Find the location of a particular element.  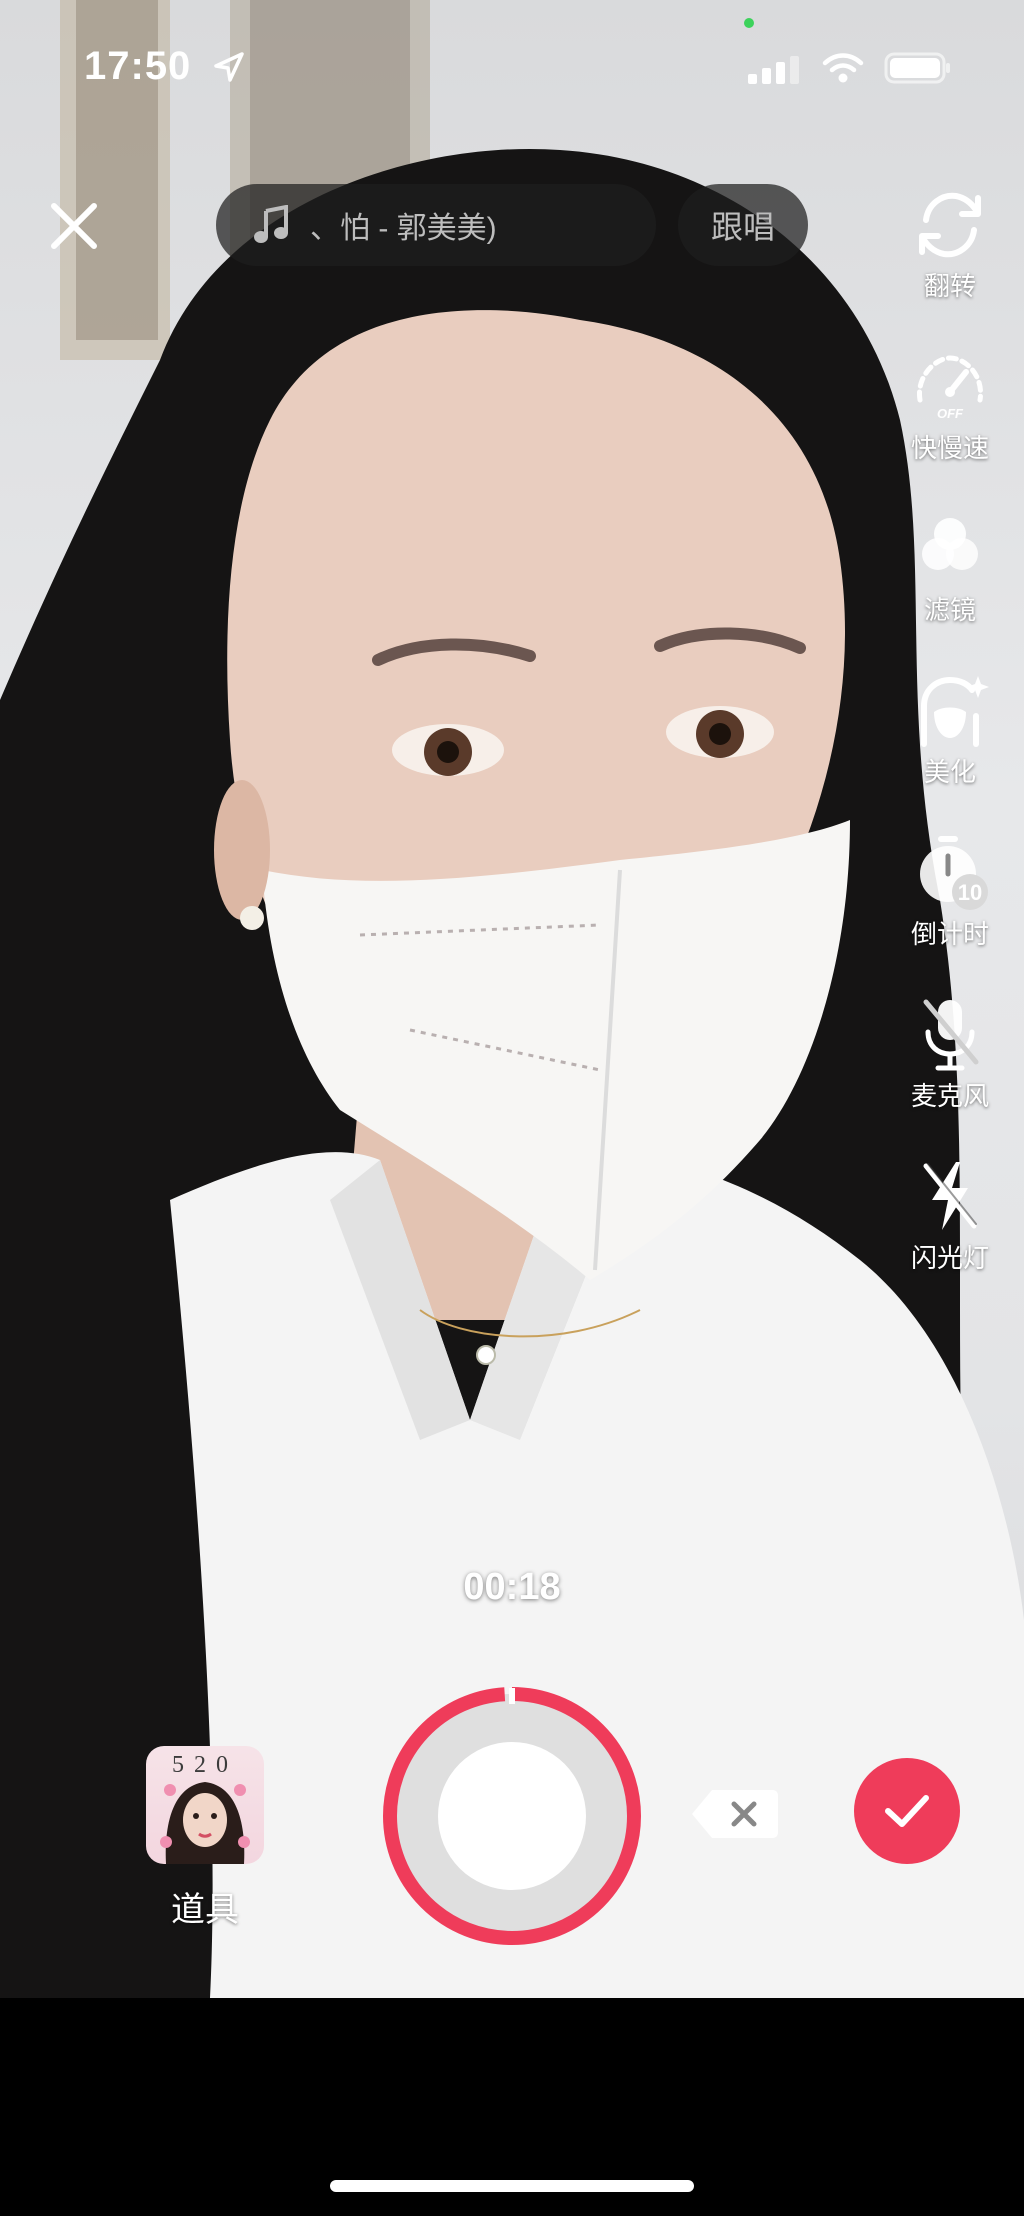

record-segment-marker is located at coordinates (512, 1696).